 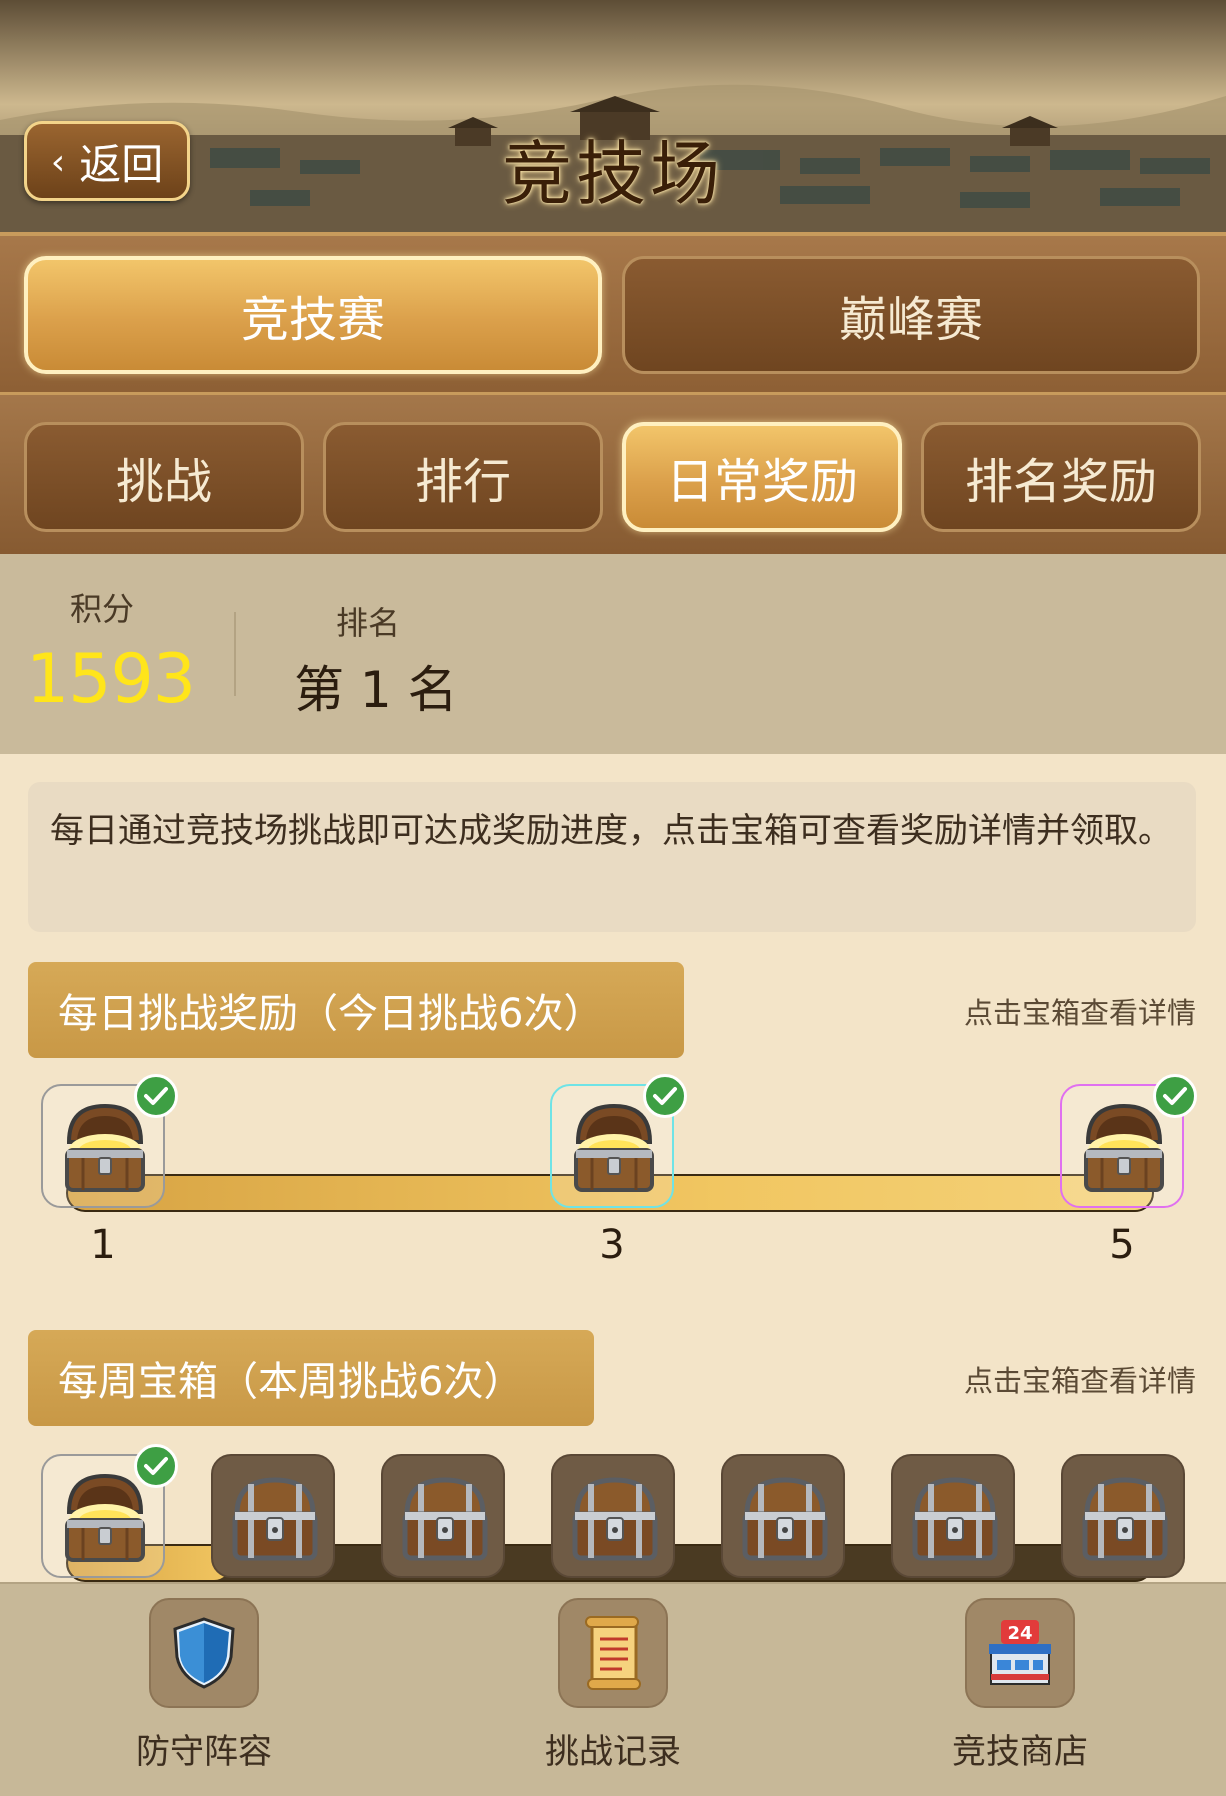 I want to click on mode-tab-bar: 竞技赛 巅峰赛, so click(x=613, y=314).